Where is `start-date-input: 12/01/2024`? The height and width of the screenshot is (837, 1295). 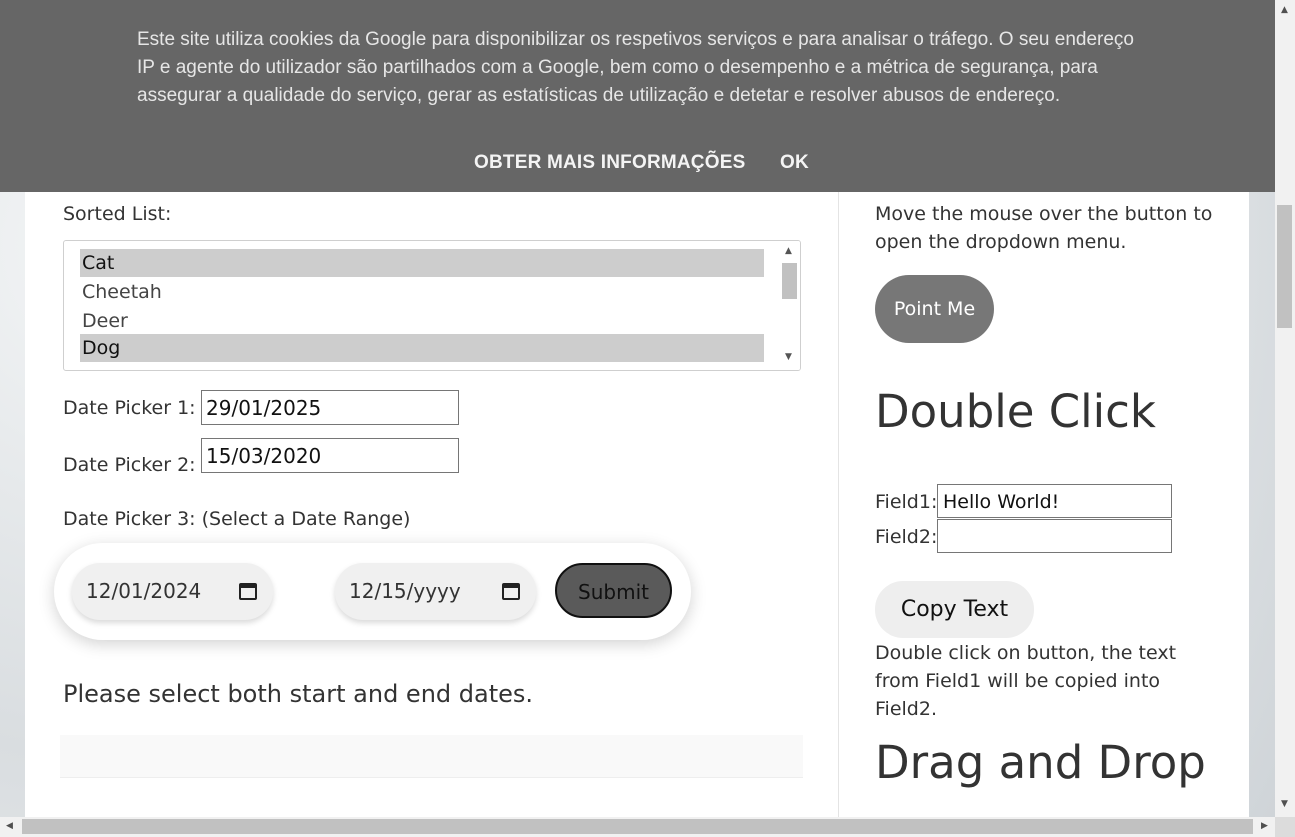
start-date-input: 12/01/2024 is located at coordinates (172, 591).